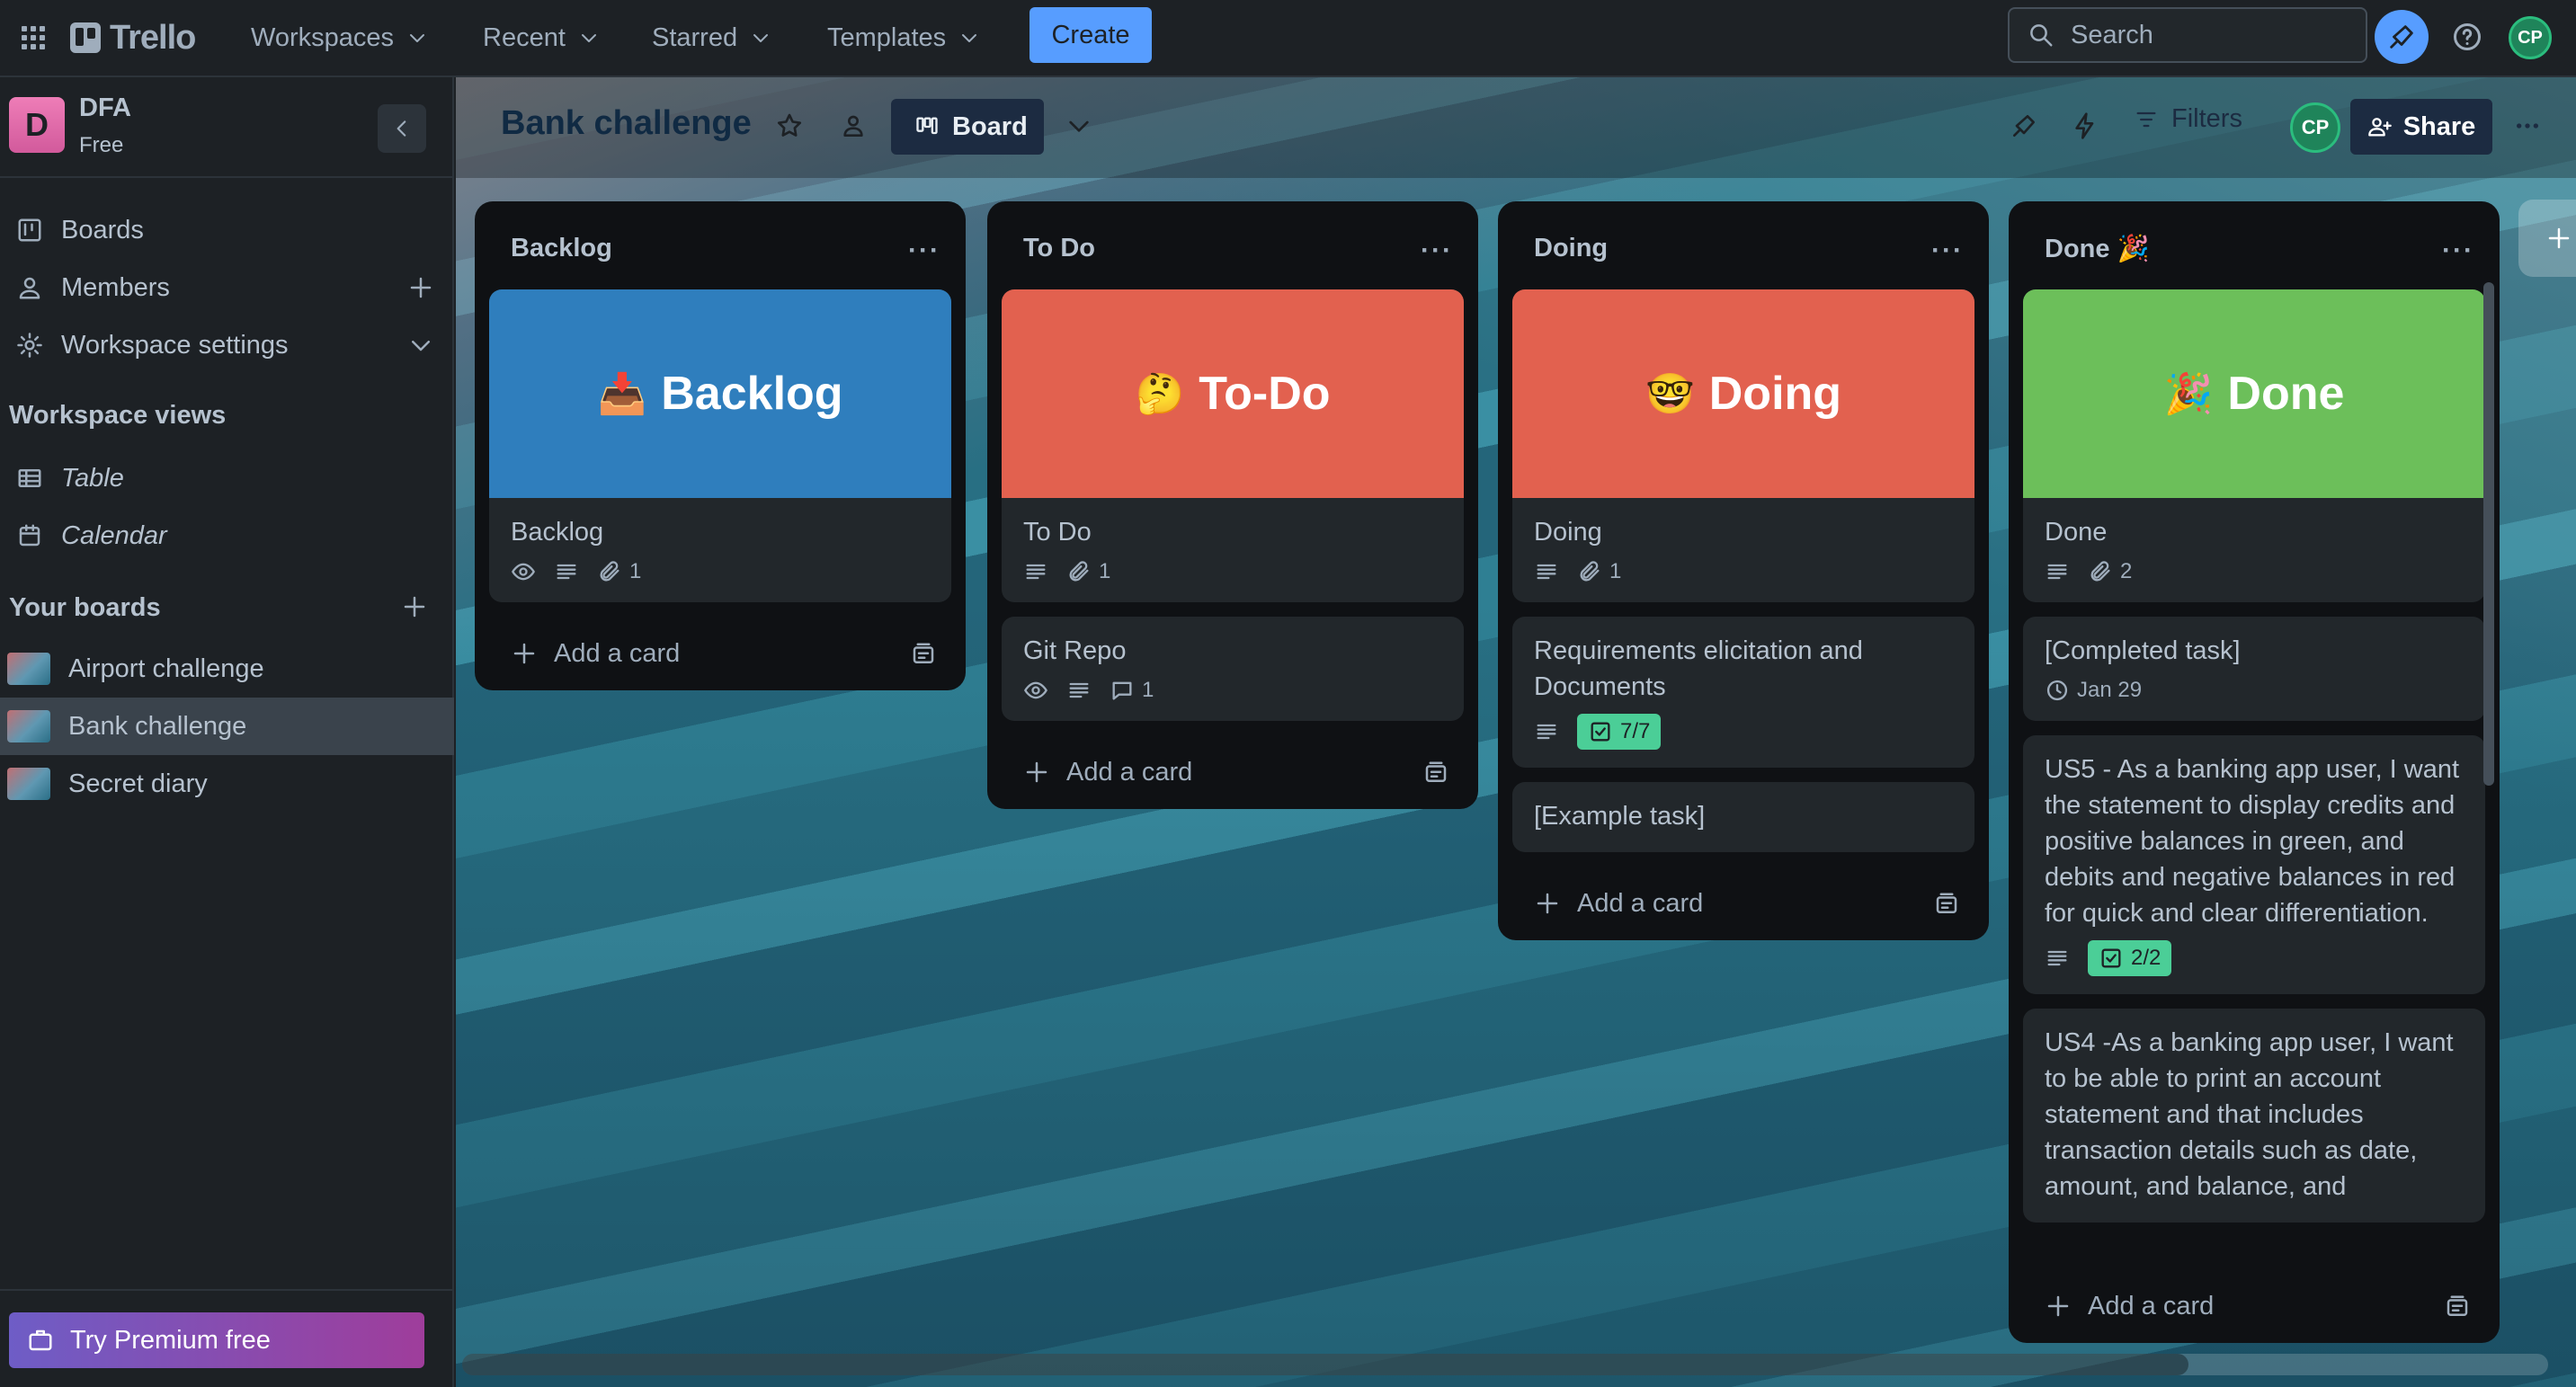 The height and width of the screenshot is (1387, 2576). Describe the element at coordinates (158, 726) in the screenshot. I see `sidebar-board-label: Bank challenge` at that location.